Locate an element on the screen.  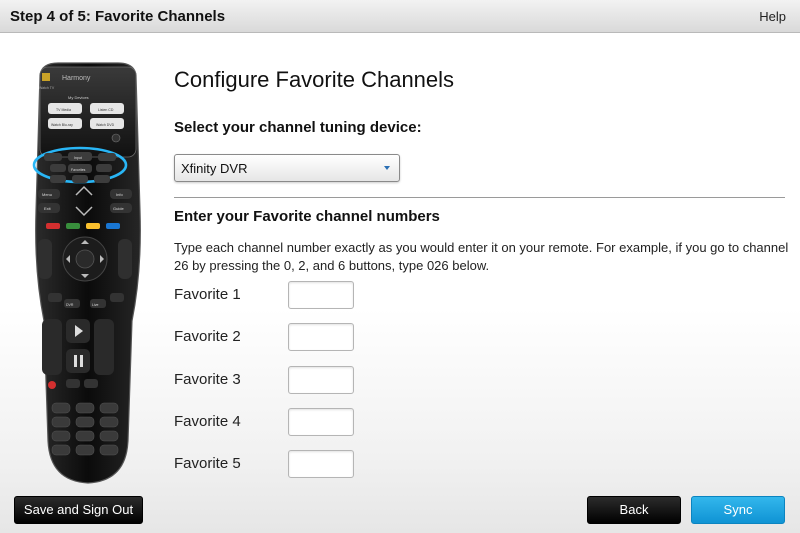
back-button: Back is located at coordinates (634, 510).